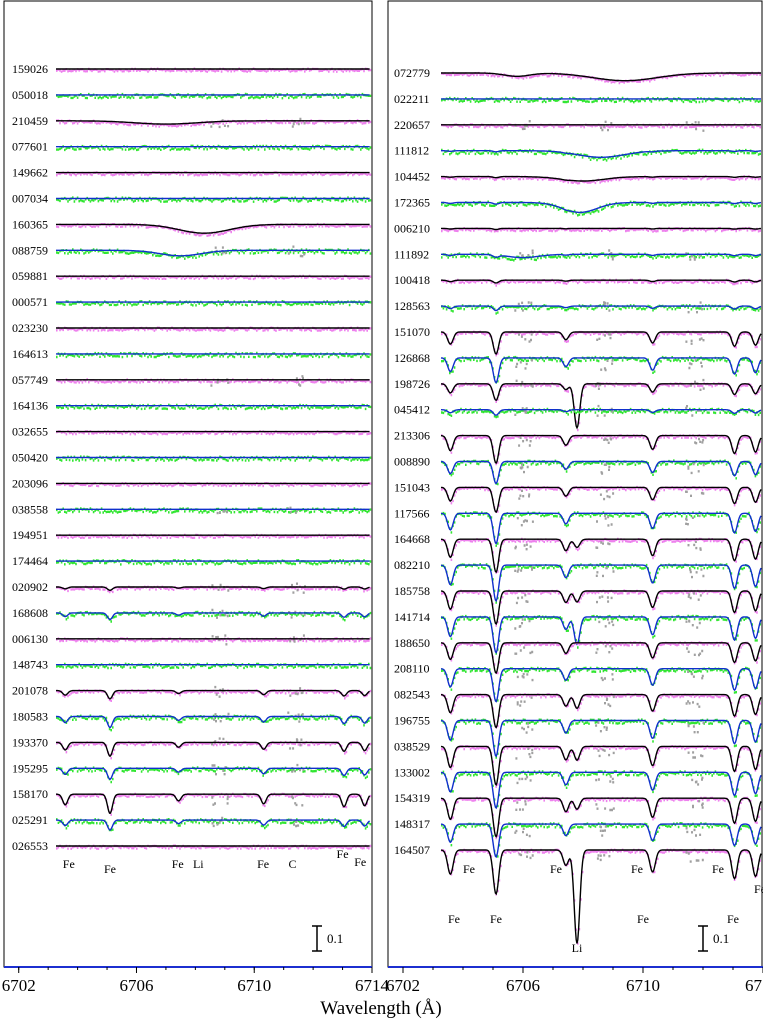 This screenshot has width=763, height=1024. Describe the element at coordinates (30, 561) in the screenshot. I see `star-label: 174464` at that location.